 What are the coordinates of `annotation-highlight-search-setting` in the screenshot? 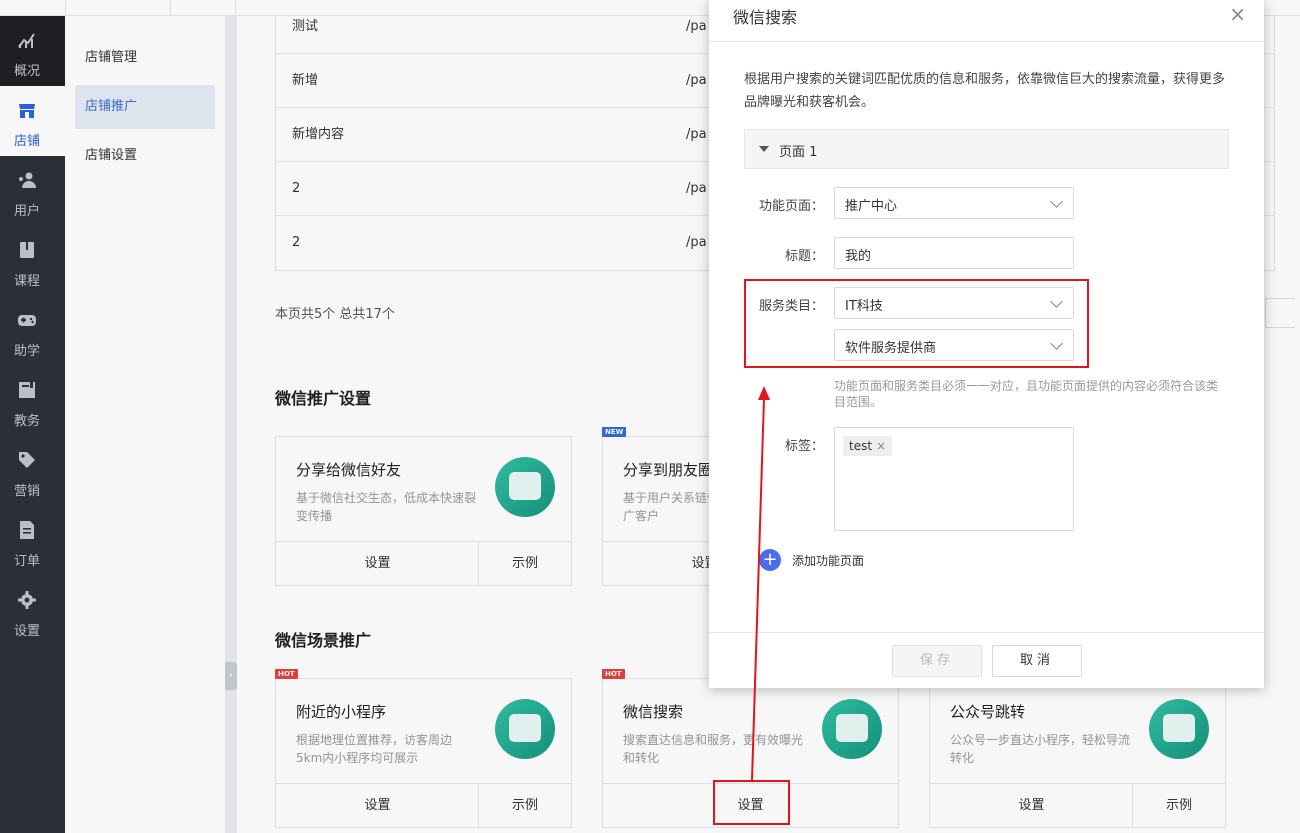 It's located at (751, 802).